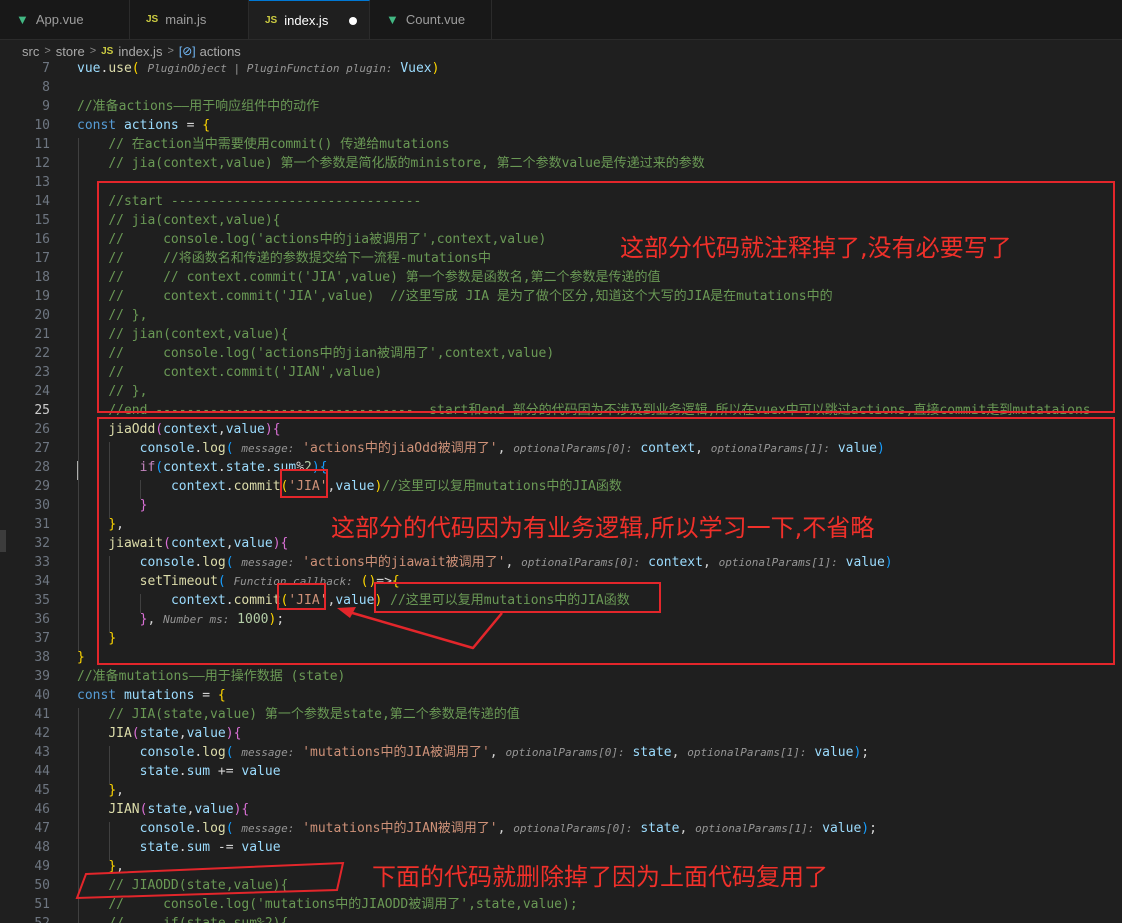 This screenshot has height=923, width=1122. Describe the element at coordinates (59, 19) in the screenshot. I see `tab-label: App.vue` at that location.